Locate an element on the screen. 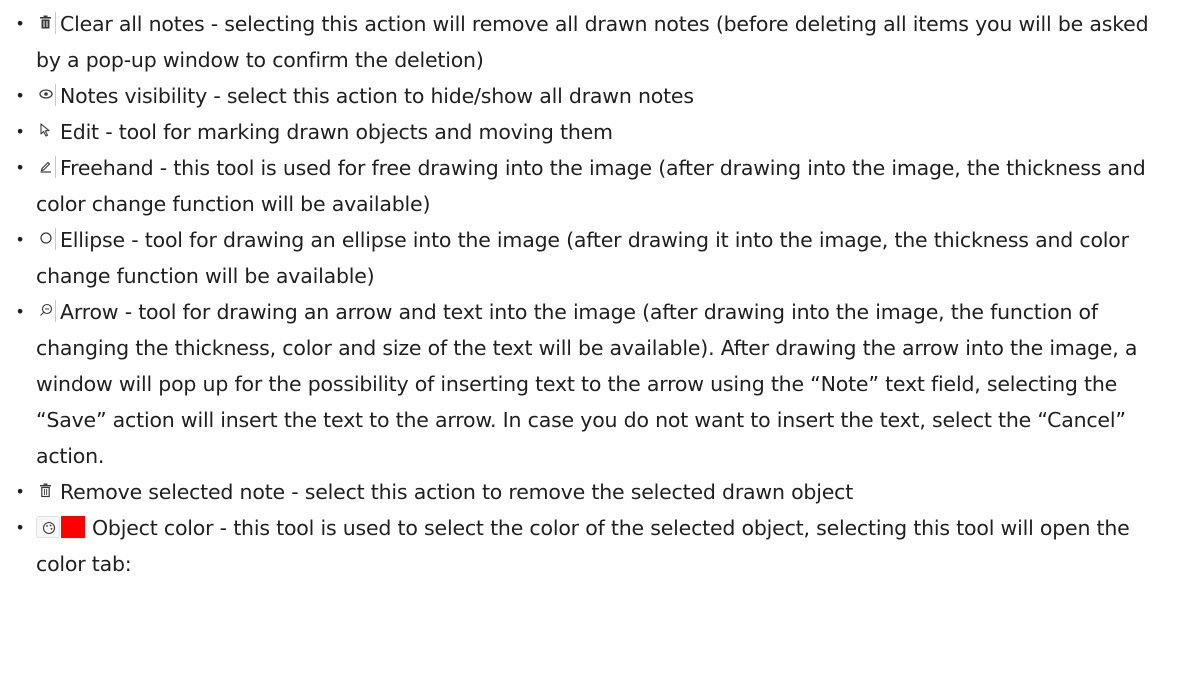 This screenshot has height=689, width=1183. pencil-icon is located at coordinates (46, 167).